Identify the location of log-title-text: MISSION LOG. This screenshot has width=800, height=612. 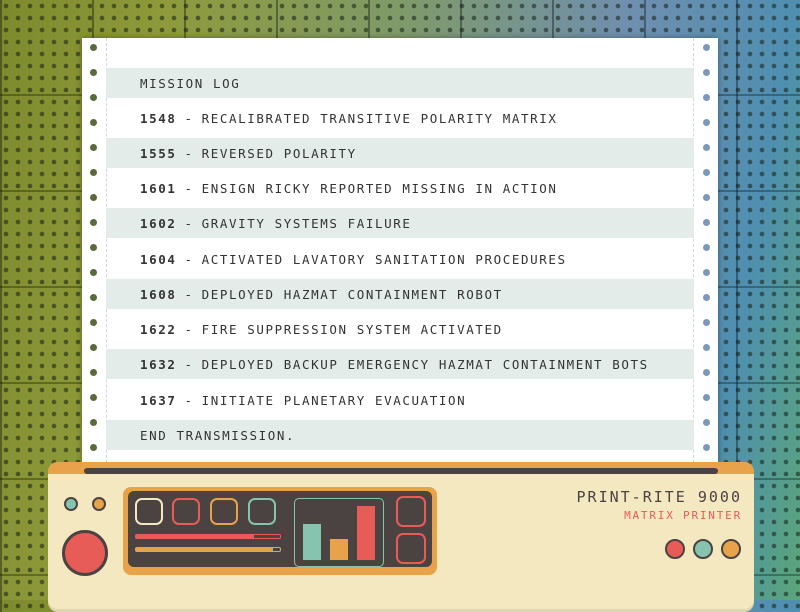
(190, 83).